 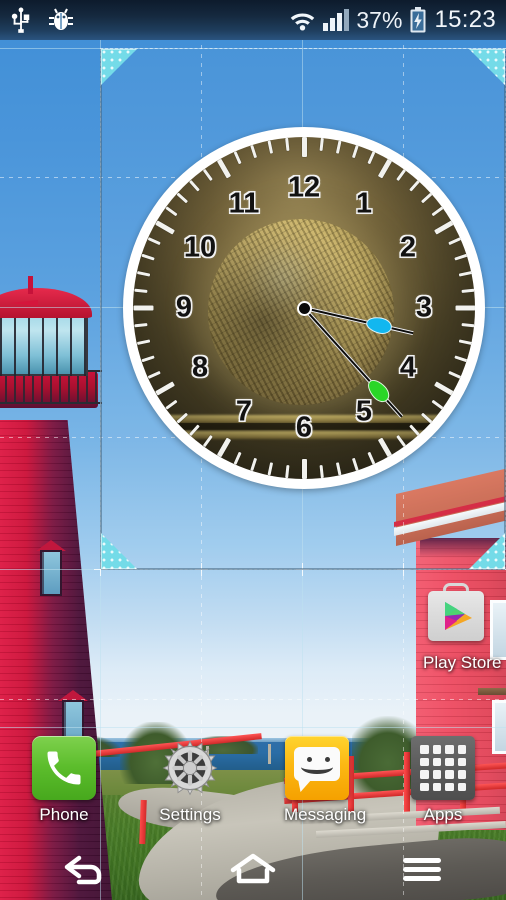 What do you see at coordinates (244, 411) in the screenshot?
I see `clock-numeral: 7` at bounding box center [244, 411].